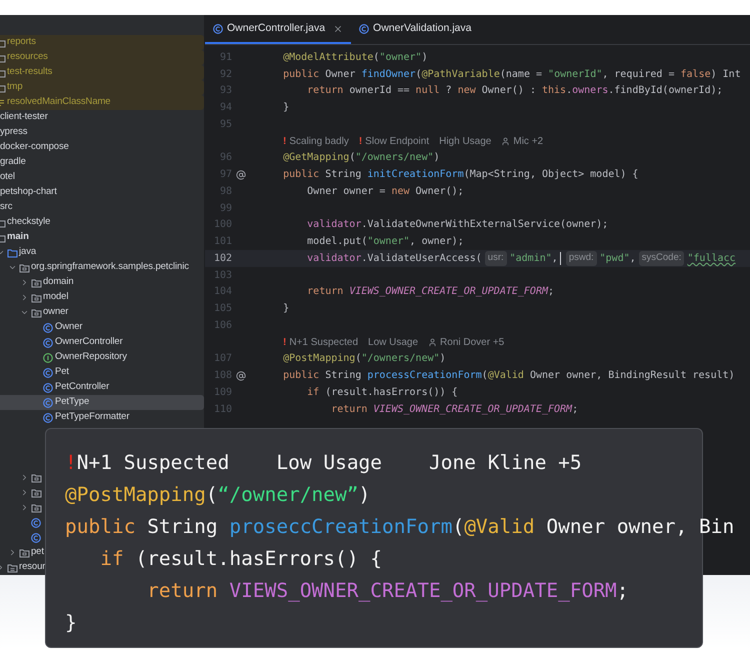  Describe the element at coordinates (240, 559) in the screenshot. I see `code-line: if (result.hasErrors() {` at that location.